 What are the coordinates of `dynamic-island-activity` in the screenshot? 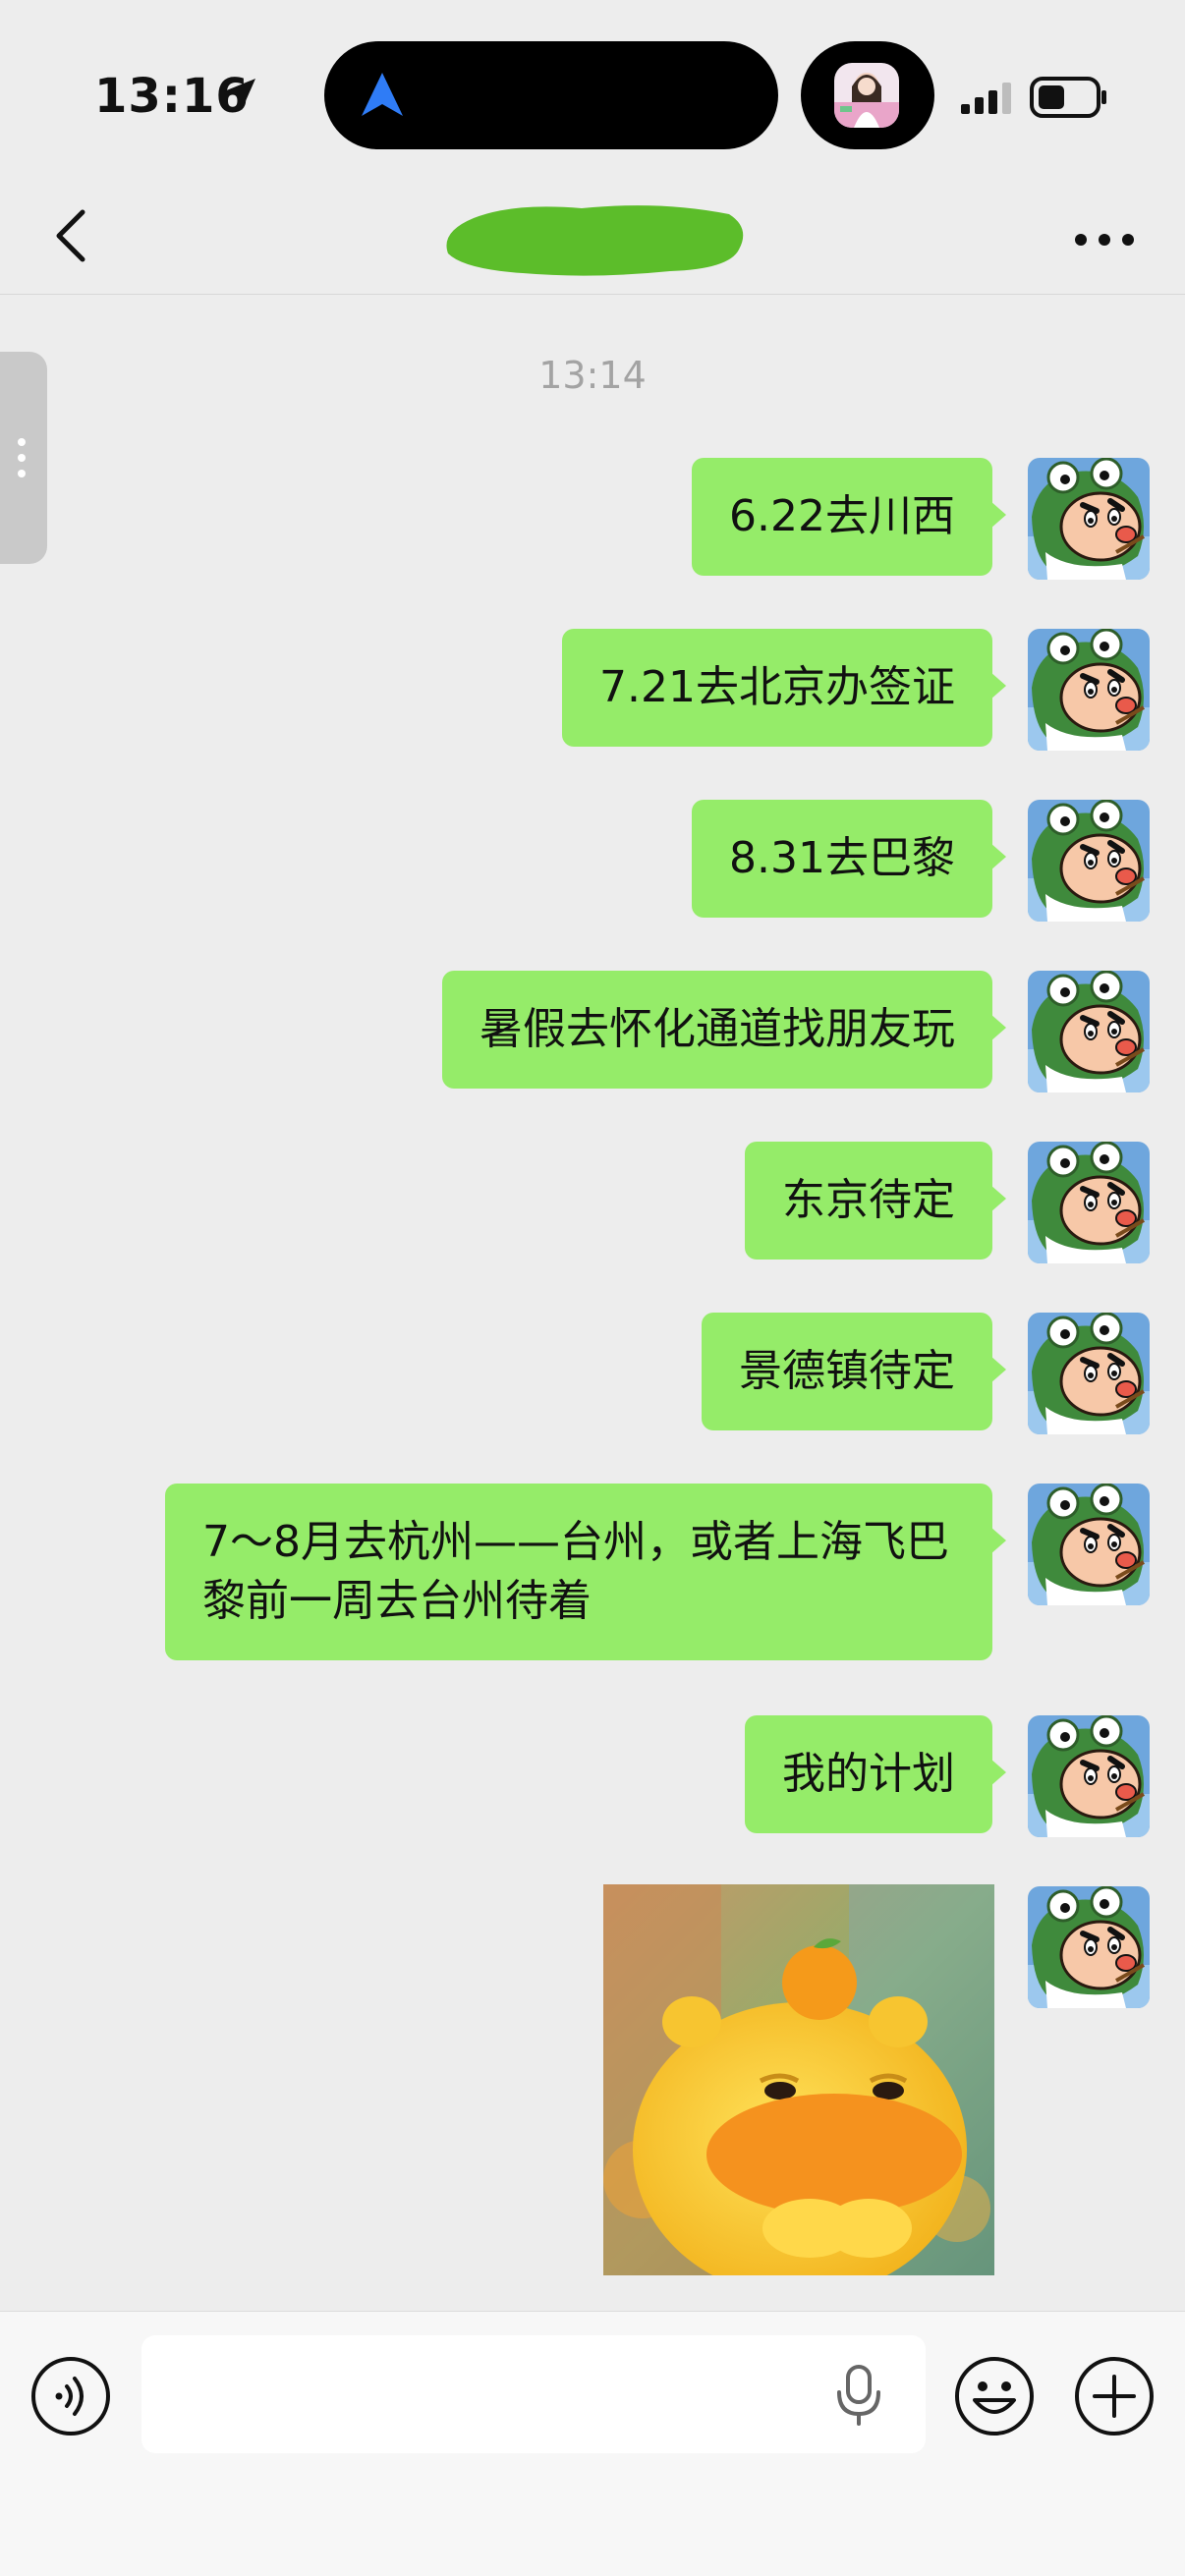 It's located at (868, 95).